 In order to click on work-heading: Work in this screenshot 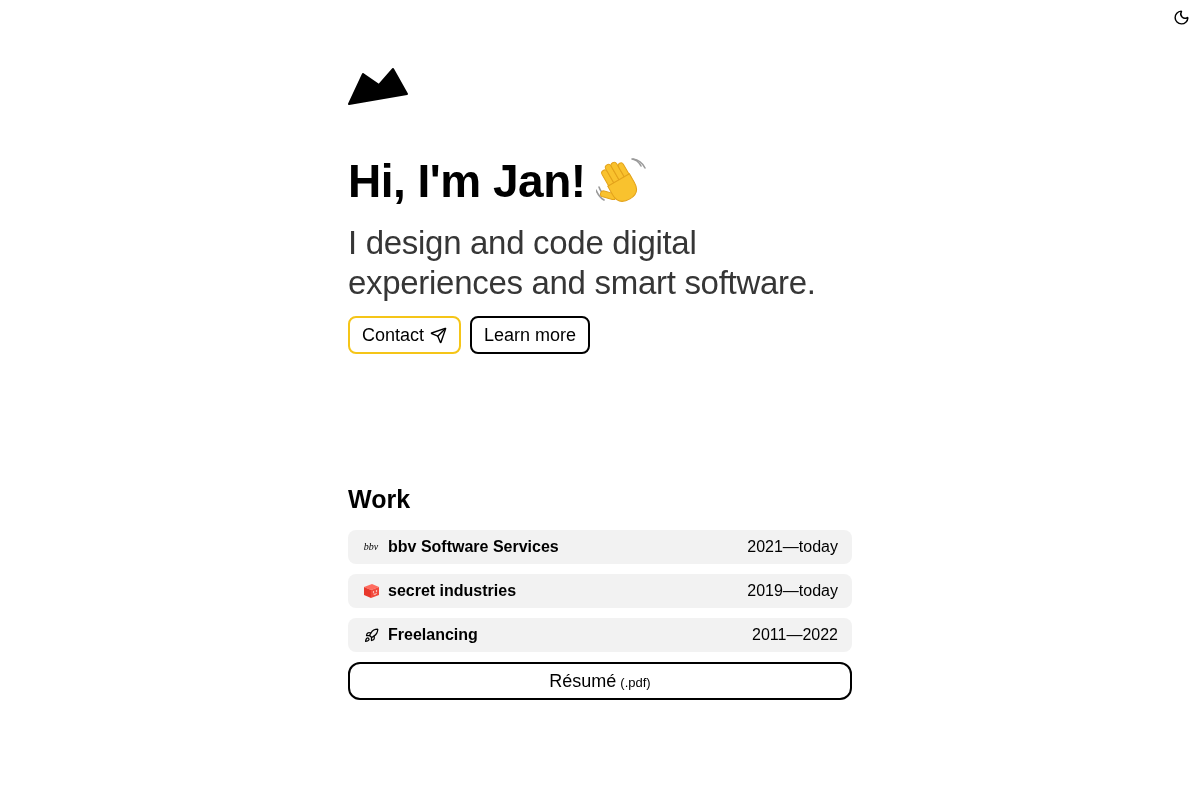, I will do `click(380, 499)`.